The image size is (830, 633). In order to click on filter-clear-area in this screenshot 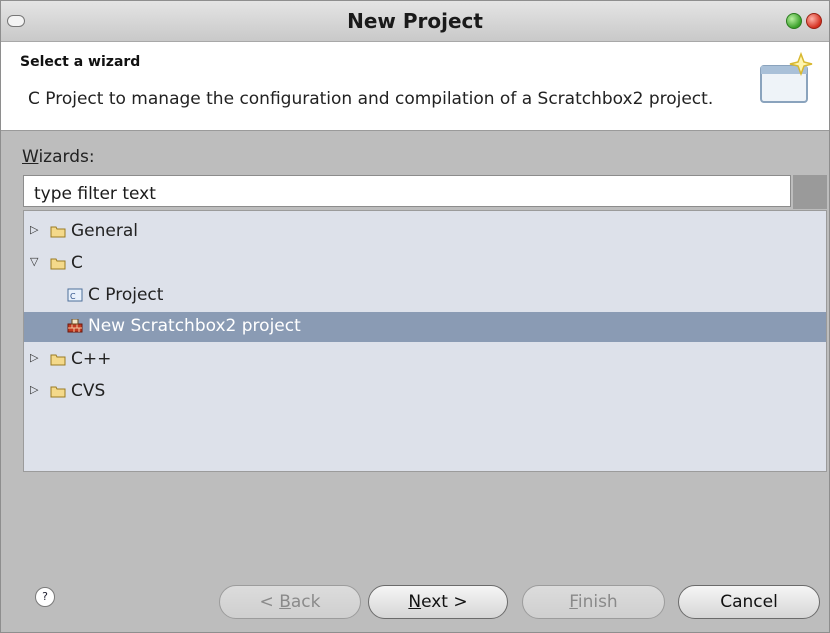, I will do `click(810, 192)`.